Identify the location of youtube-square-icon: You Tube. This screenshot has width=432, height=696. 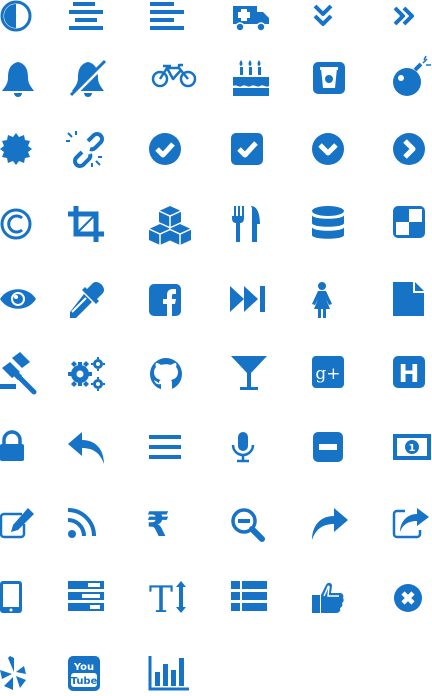
(88, 676).